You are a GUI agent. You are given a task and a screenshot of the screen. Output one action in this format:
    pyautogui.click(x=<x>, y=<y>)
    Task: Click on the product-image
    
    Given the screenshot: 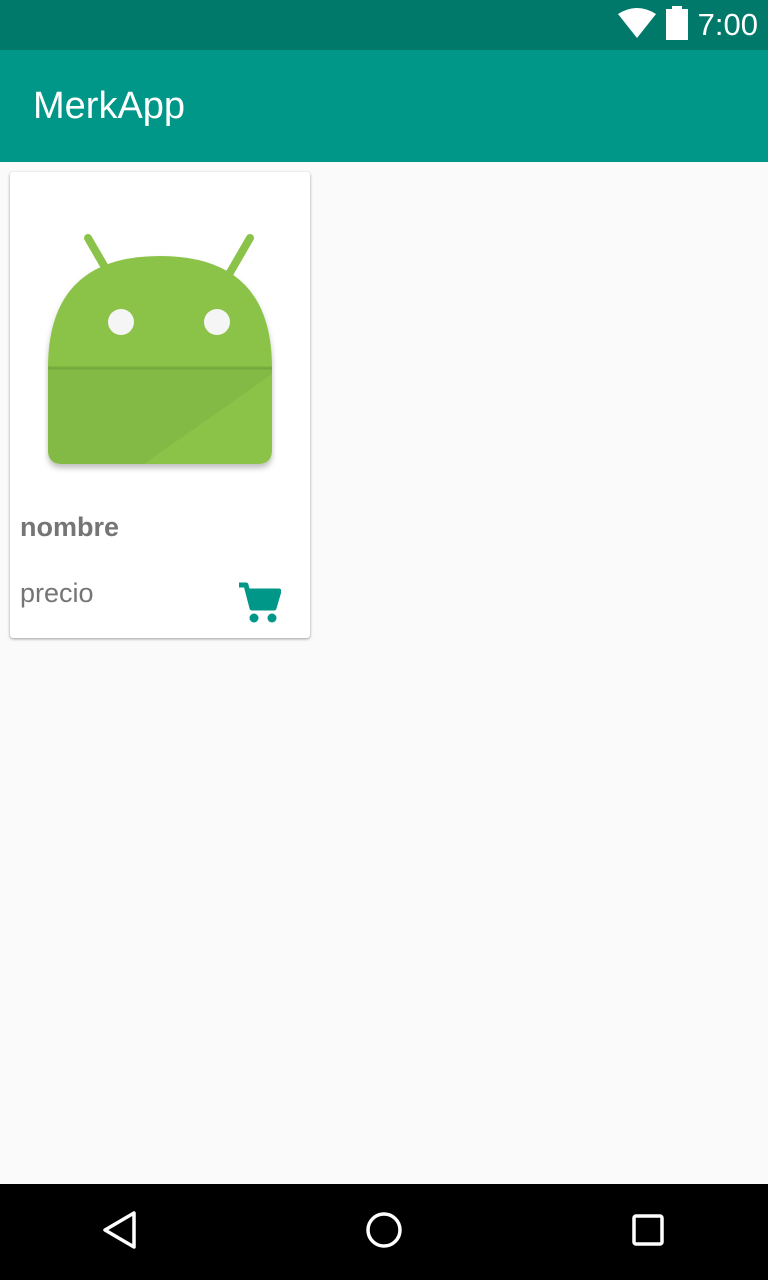 What is the action you would take?
    pyautogui.click(x=160, y=349)
    